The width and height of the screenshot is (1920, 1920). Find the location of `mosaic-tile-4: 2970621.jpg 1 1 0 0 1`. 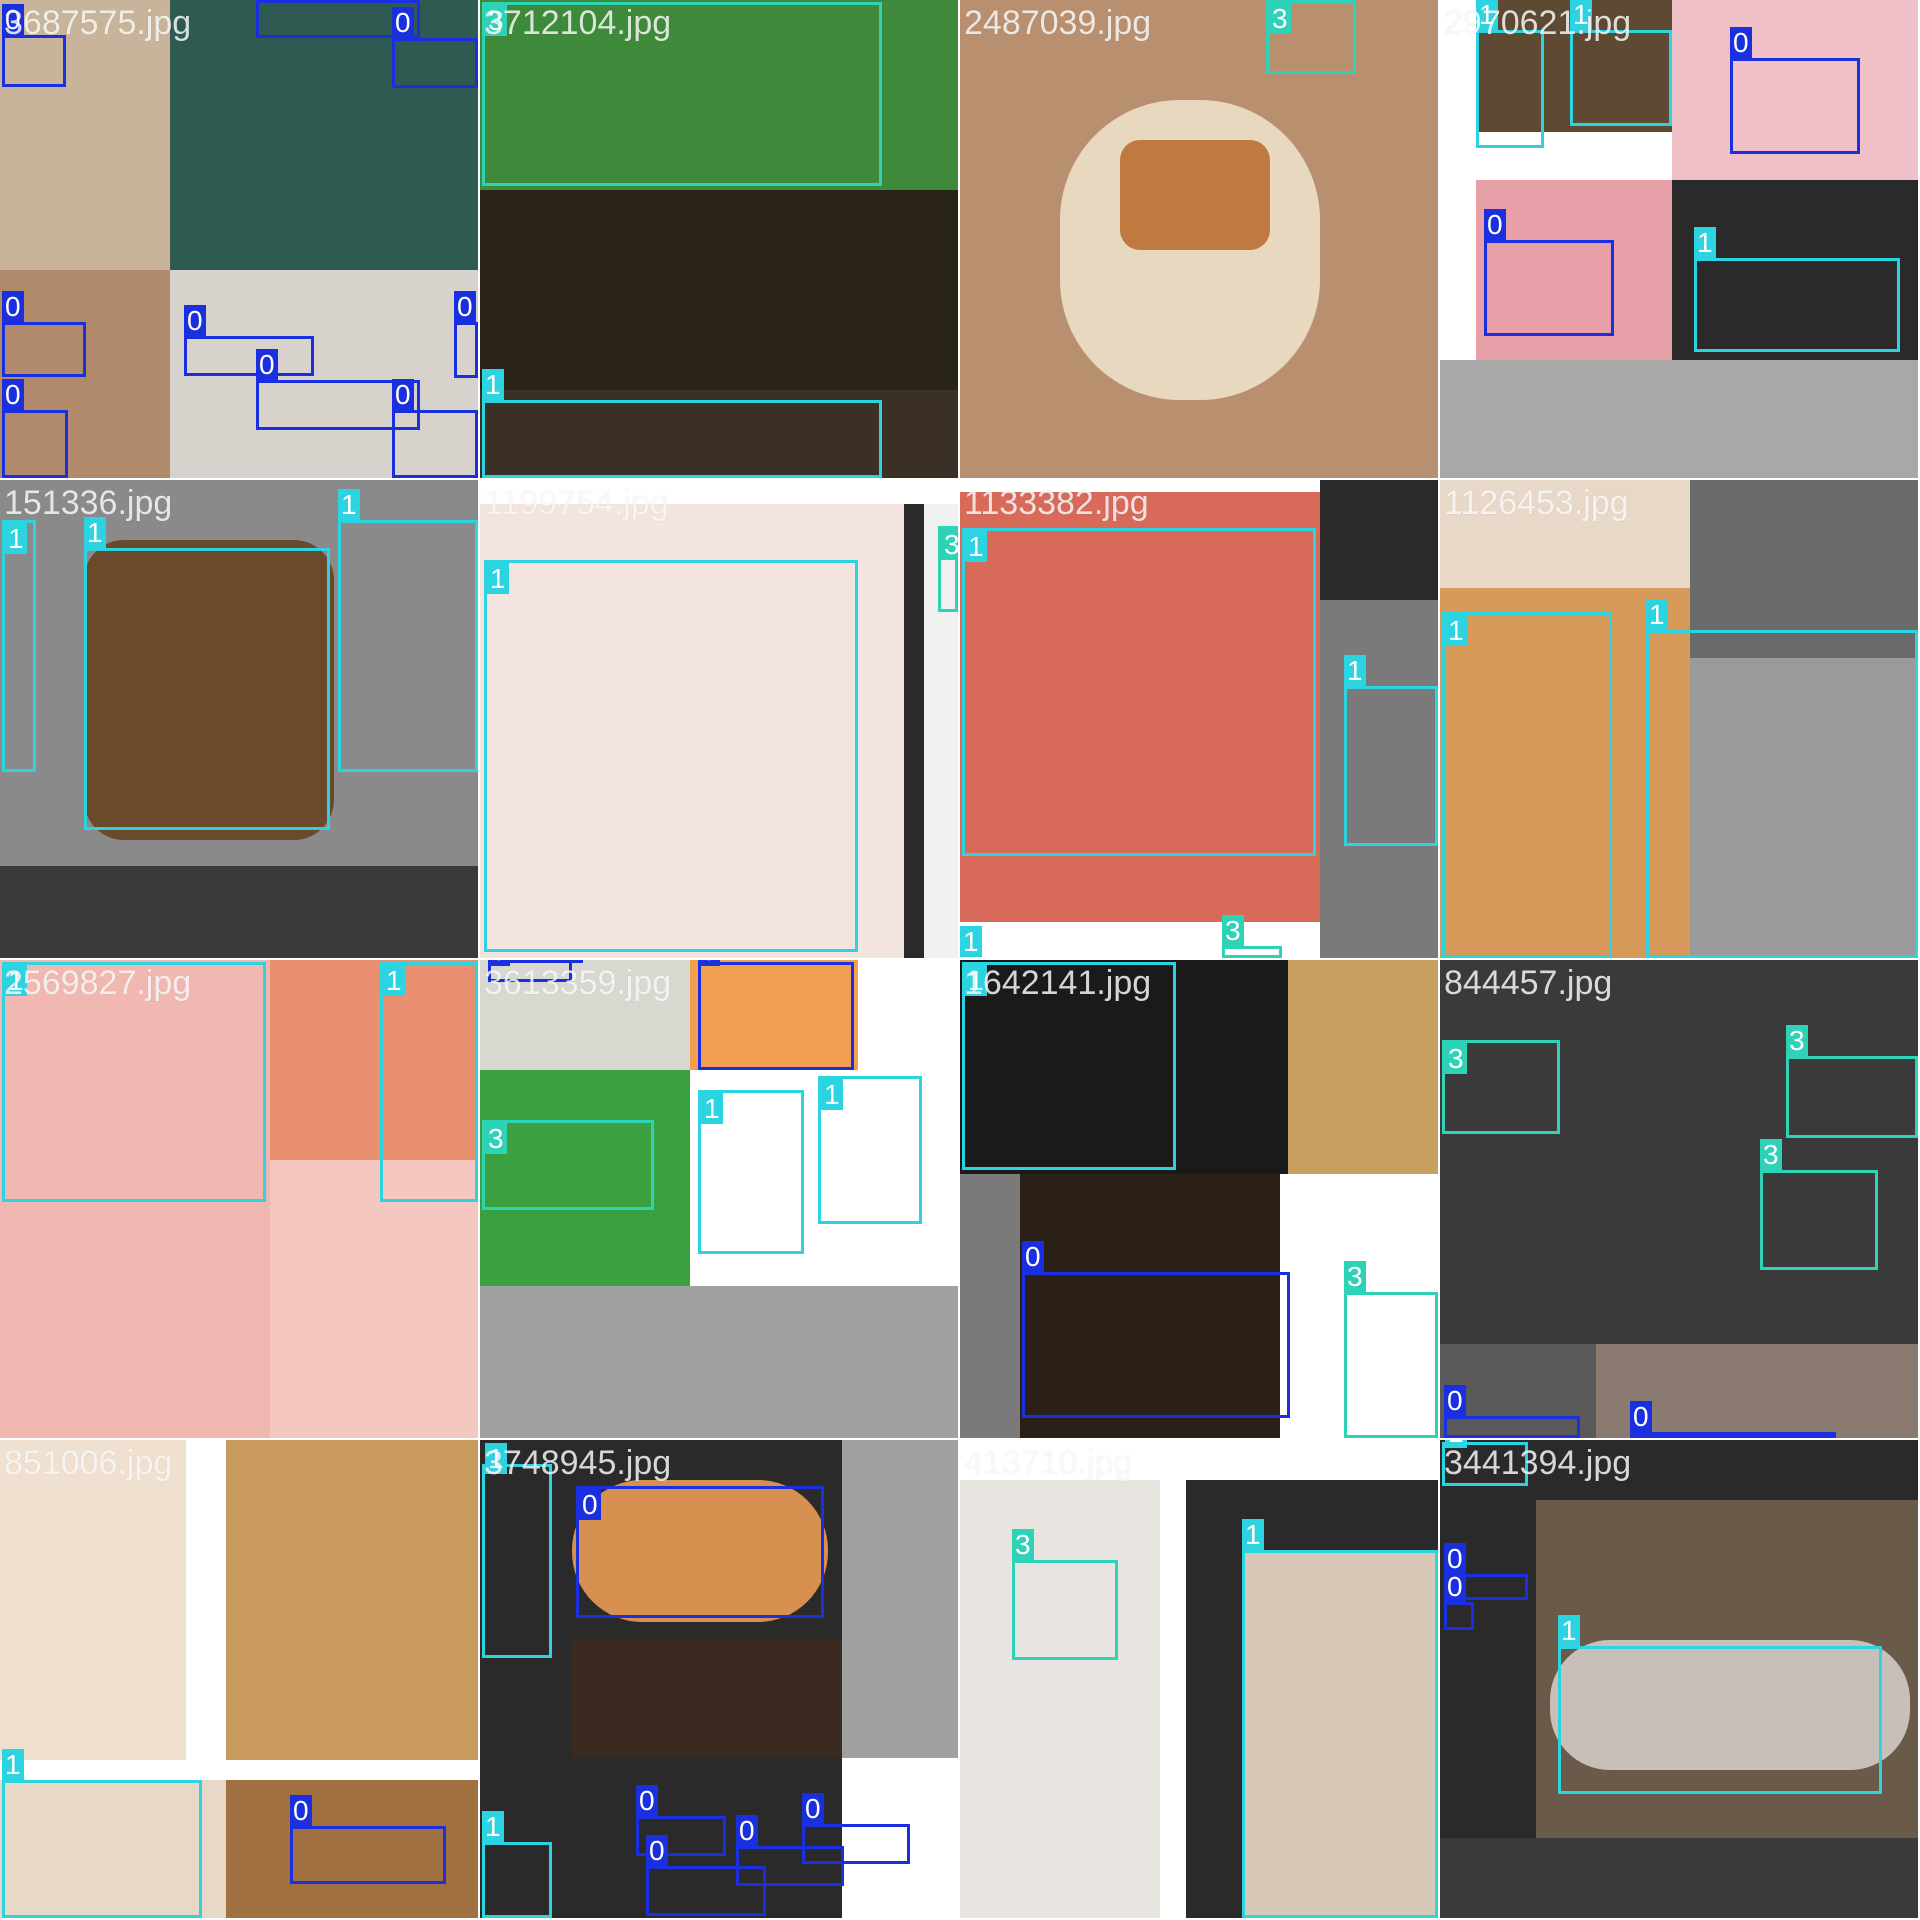

mosaic-tile-4: 2970621.jpg 1 1 0 0 1 is located at coordinates (1679, 239).